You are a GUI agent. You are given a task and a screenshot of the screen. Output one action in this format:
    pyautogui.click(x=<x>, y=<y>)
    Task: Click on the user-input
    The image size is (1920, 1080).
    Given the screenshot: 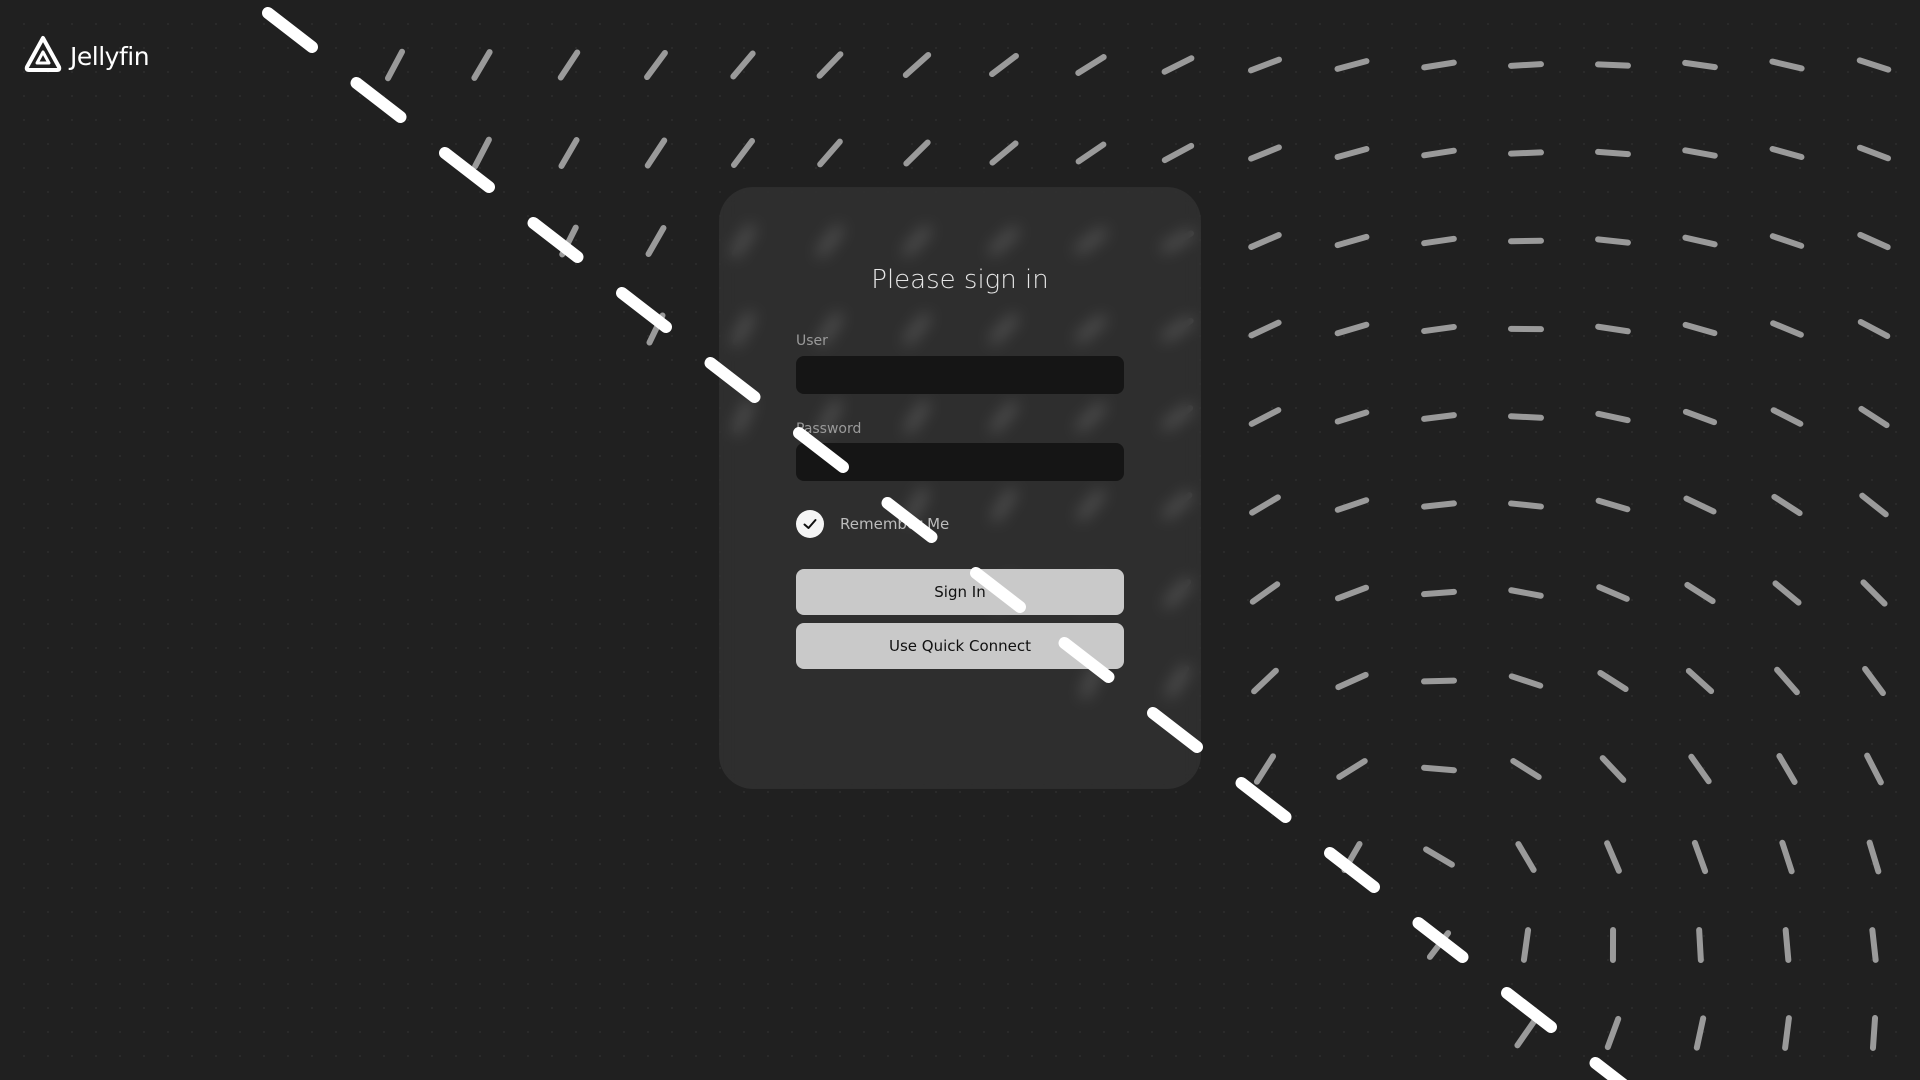 What is the action you would take?
    pyautogui.click(x=960, y=375)
    